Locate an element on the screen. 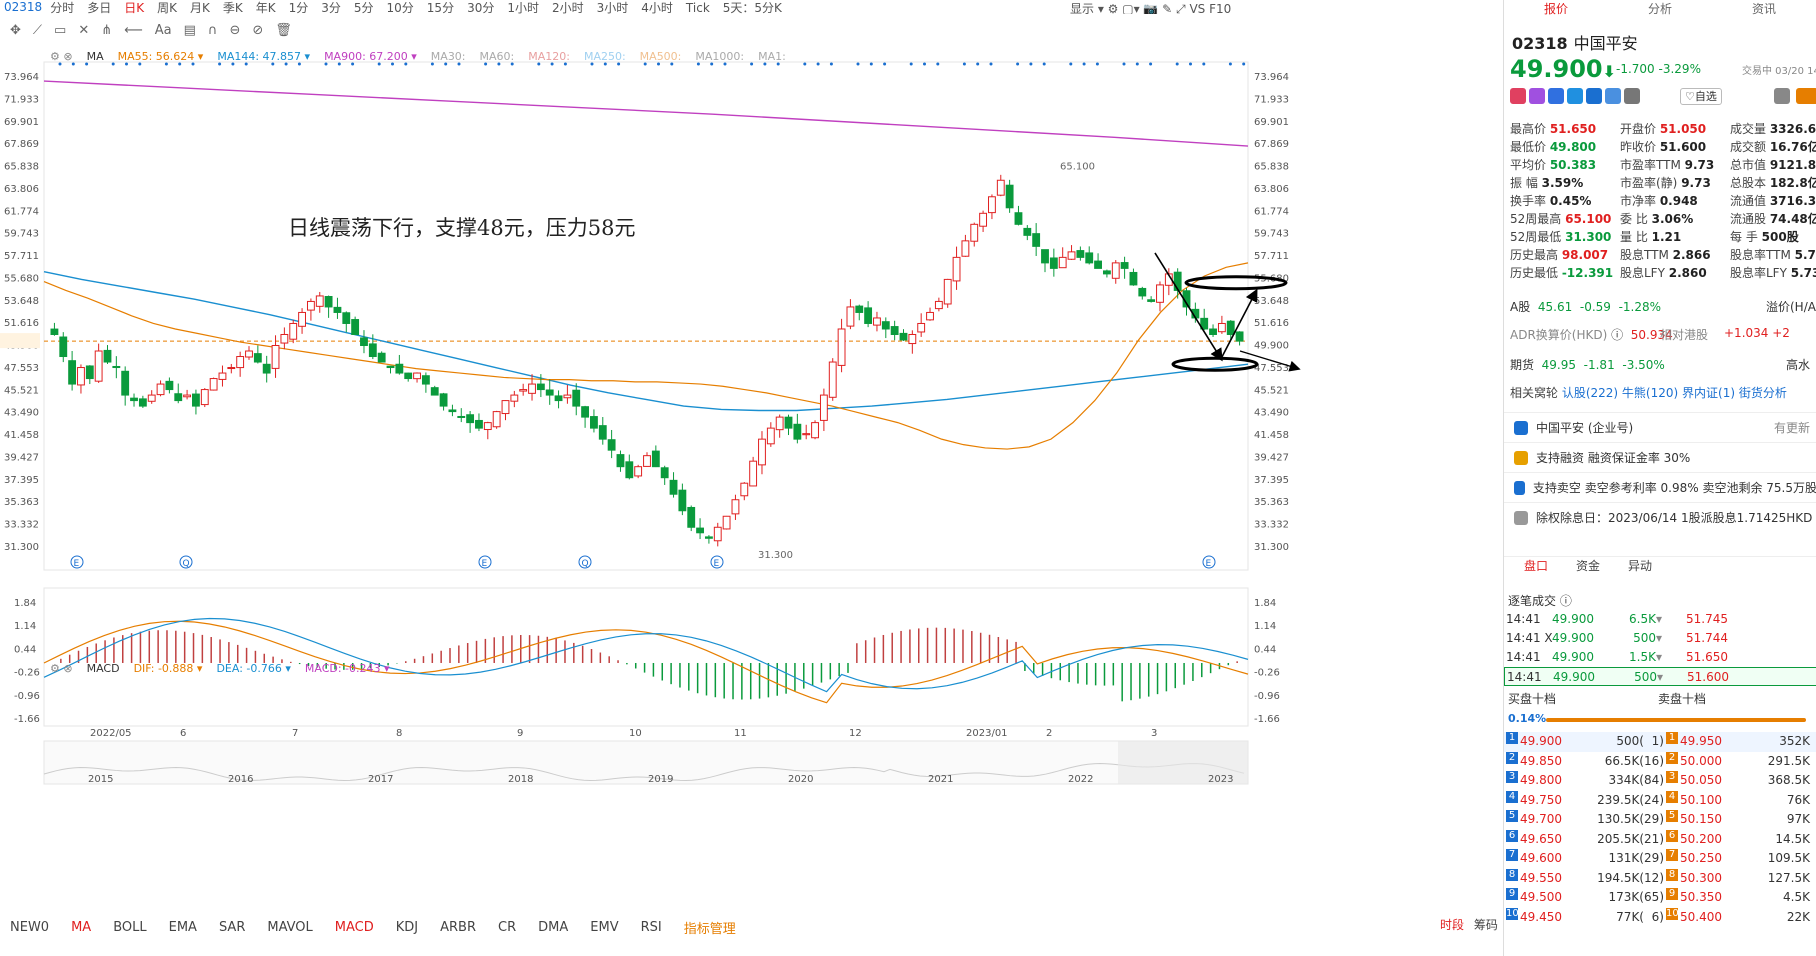 The height and width of the screenshot is (956, 1816). arrow-tool-icon: ⟵ is located at coordinates (133, 30).